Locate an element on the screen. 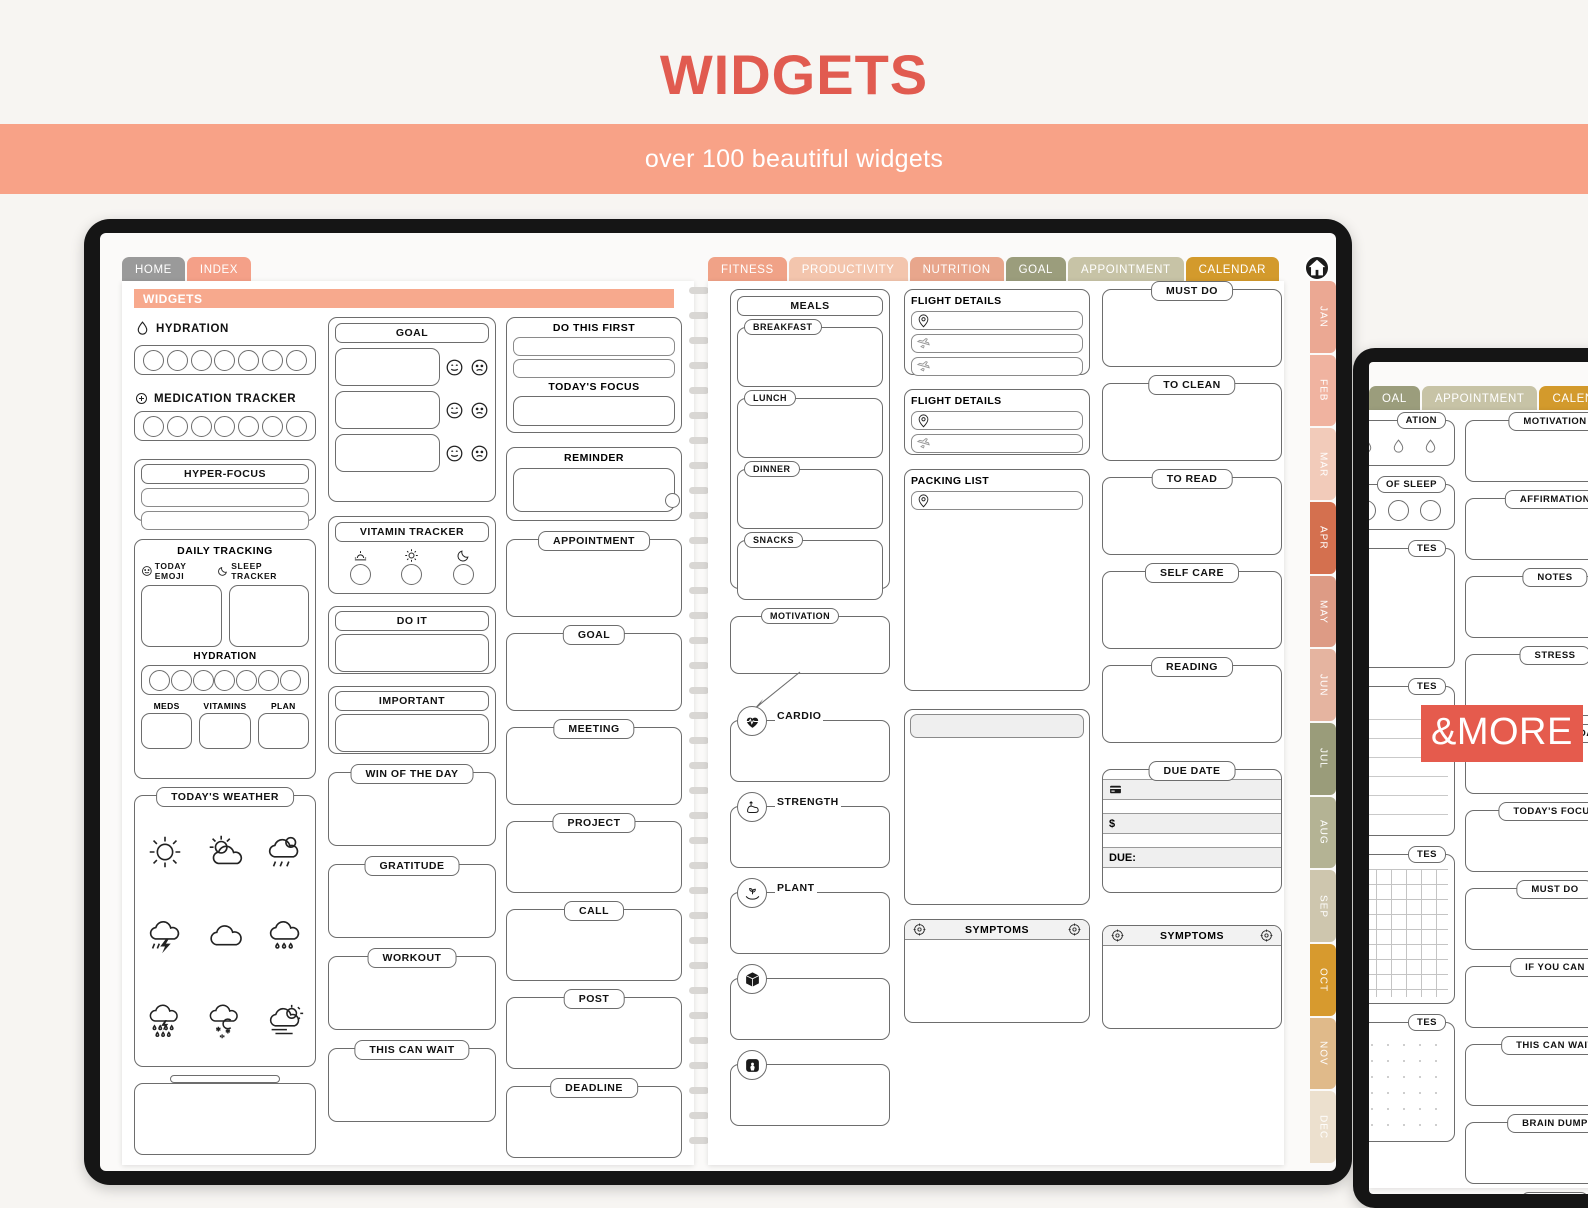 This screenshot has height=1208, width=1588. todays-focus-input is located at coordinates (594, 411).